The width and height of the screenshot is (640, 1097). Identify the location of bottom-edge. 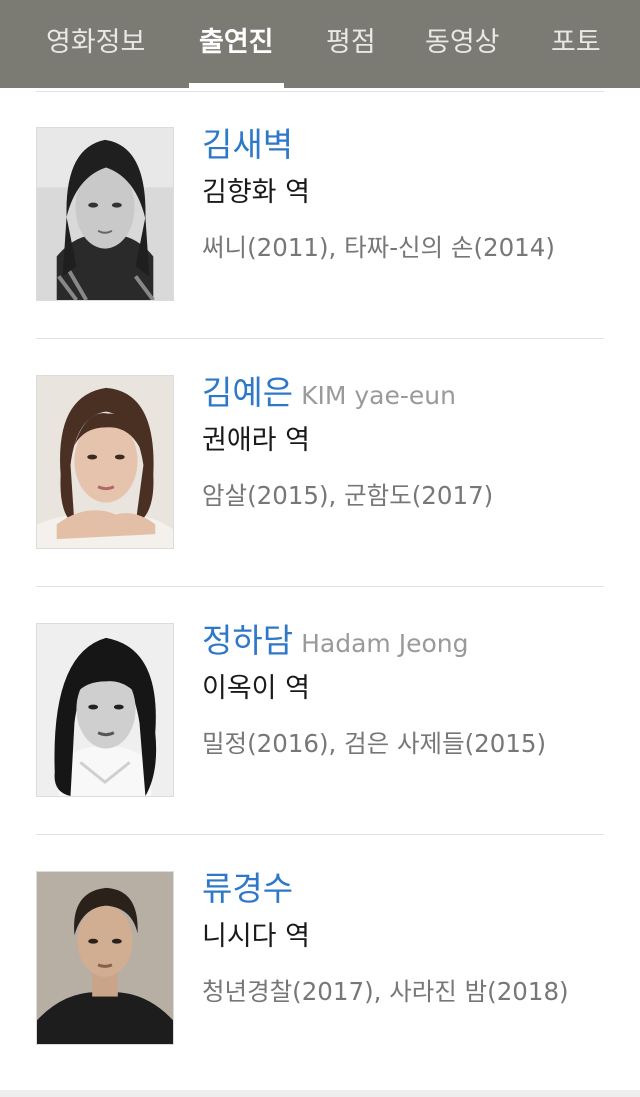
(320, 1093).